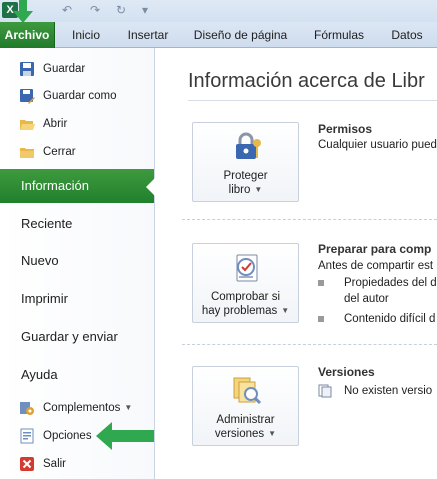 The height and width of the screenshot is (479, 437). I want to click on button-label-line: Comprobar si, so click(245, 297).